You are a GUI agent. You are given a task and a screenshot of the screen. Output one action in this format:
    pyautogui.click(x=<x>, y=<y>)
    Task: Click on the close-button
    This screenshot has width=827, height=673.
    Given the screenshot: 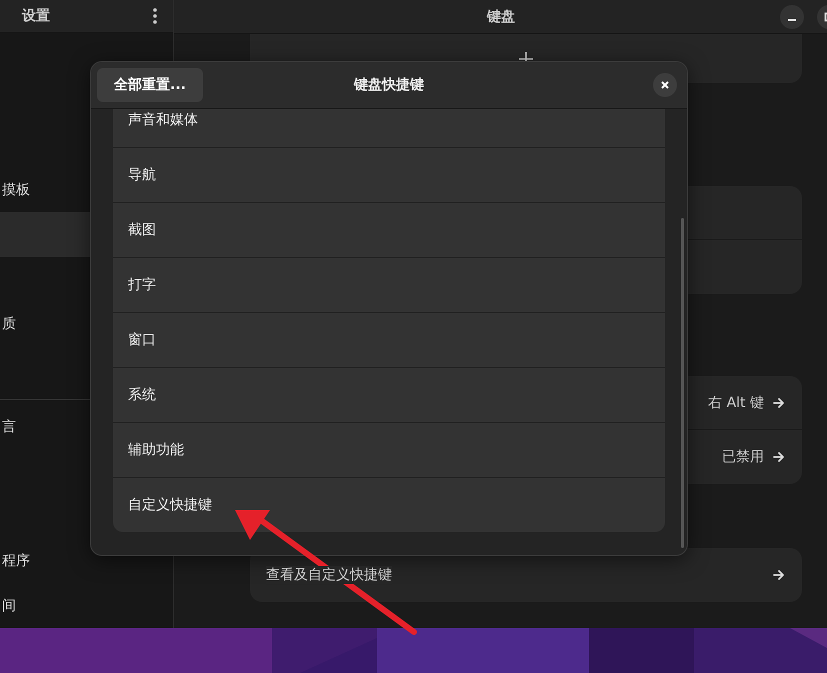 What is the action you would take?
    pyautogui.click(x=665, y=85)
    